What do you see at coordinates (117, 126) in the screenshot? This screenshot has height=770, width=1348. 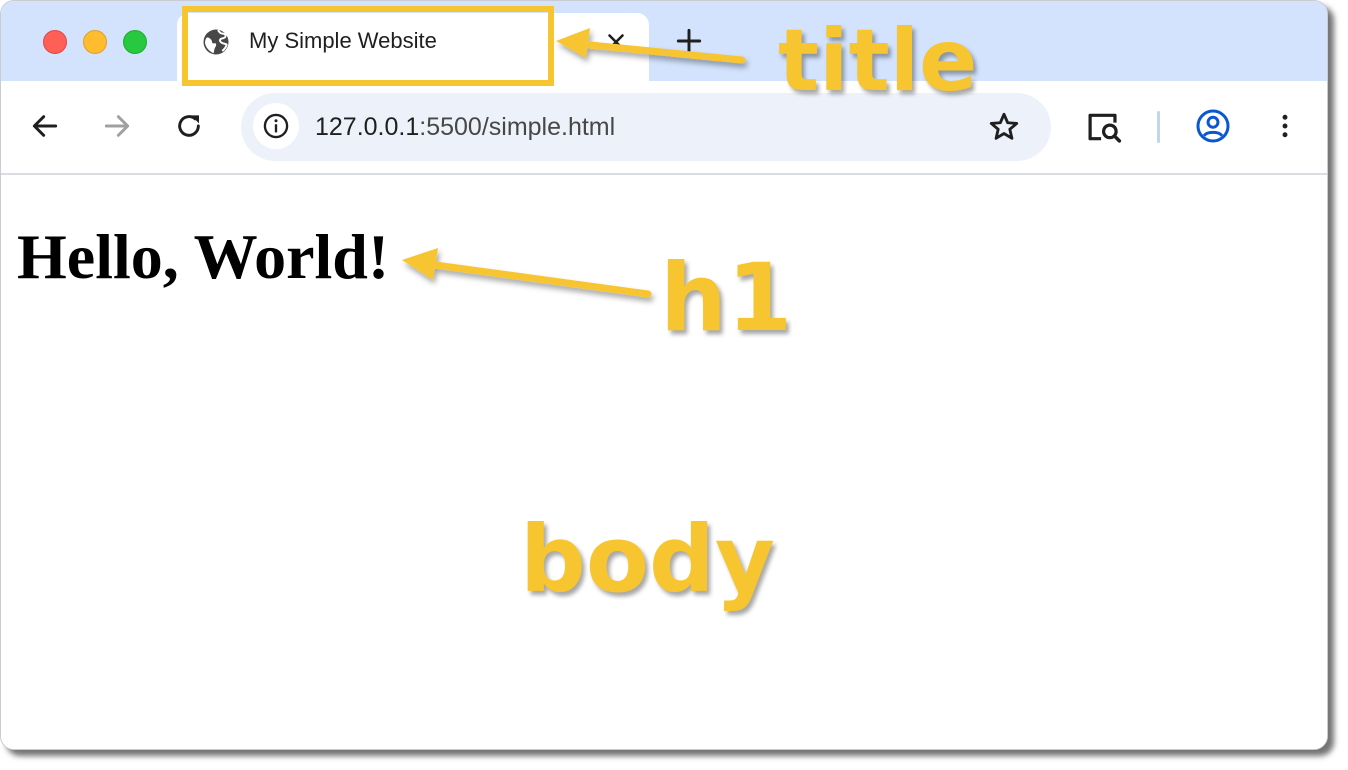 I see `forward-arrow-icon` at bounding box center [117, 126].